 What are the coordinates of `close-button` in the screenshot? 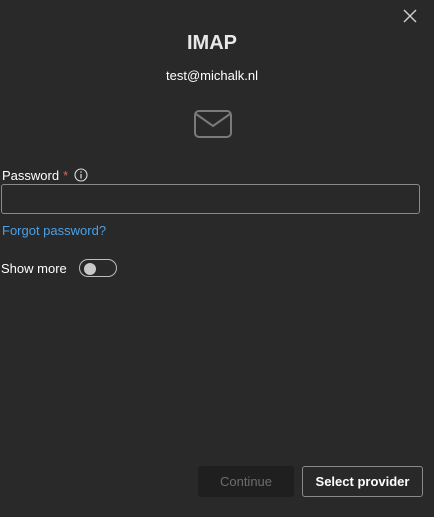 It's located at (410, 16).